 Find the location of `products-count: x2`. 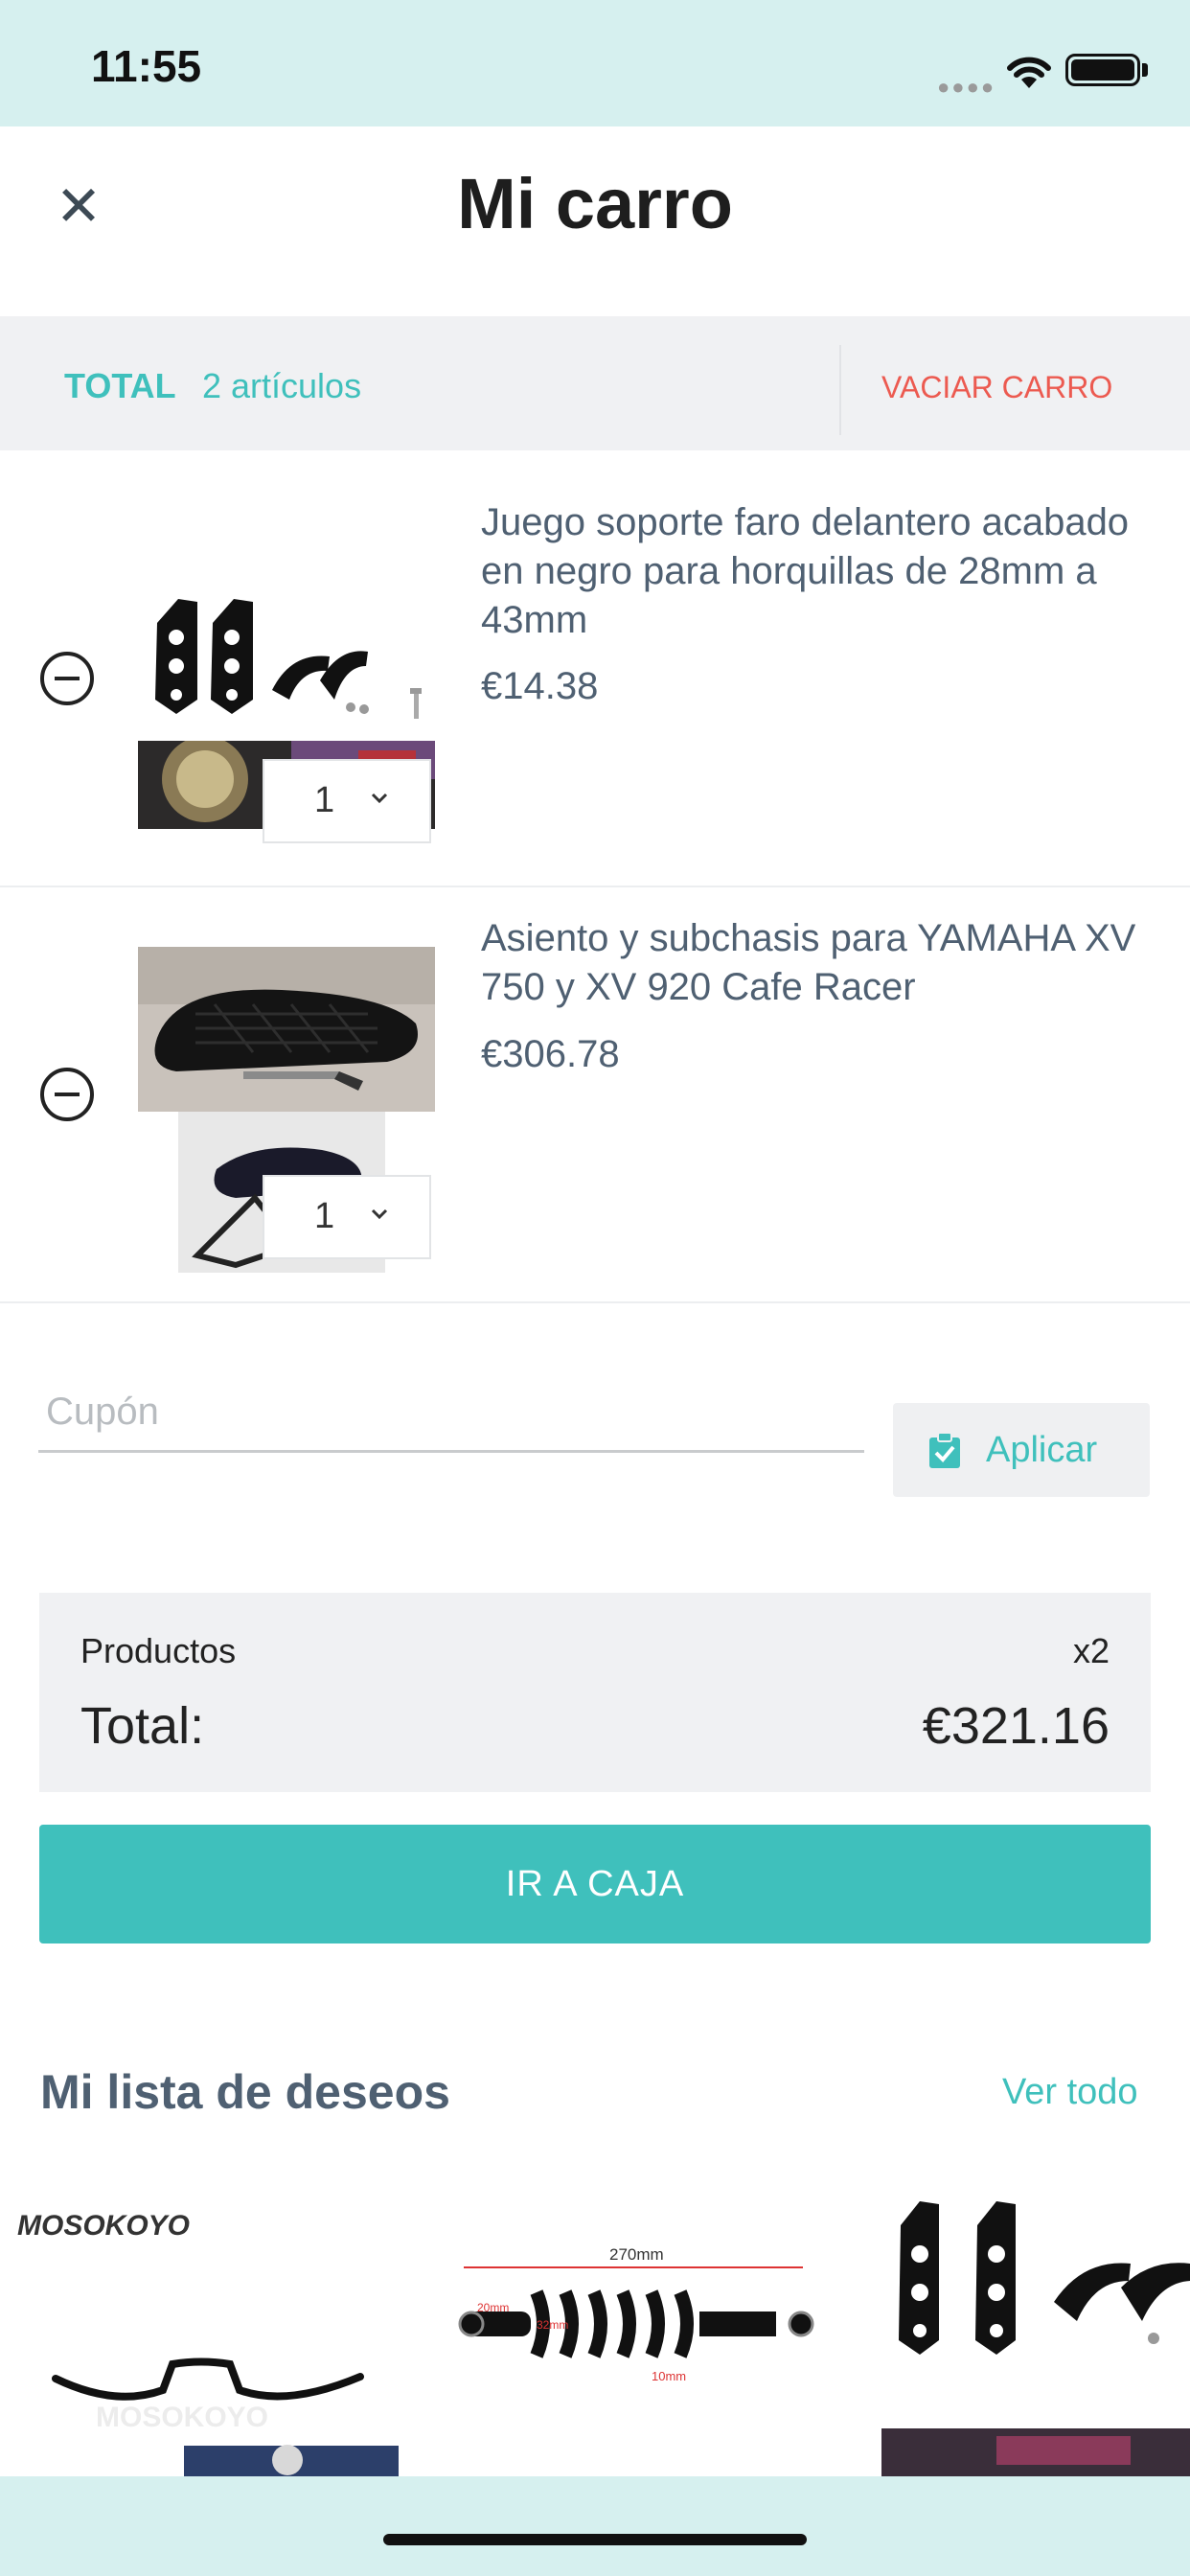

products-count: x2 is located at coordinates (1091, 1650).